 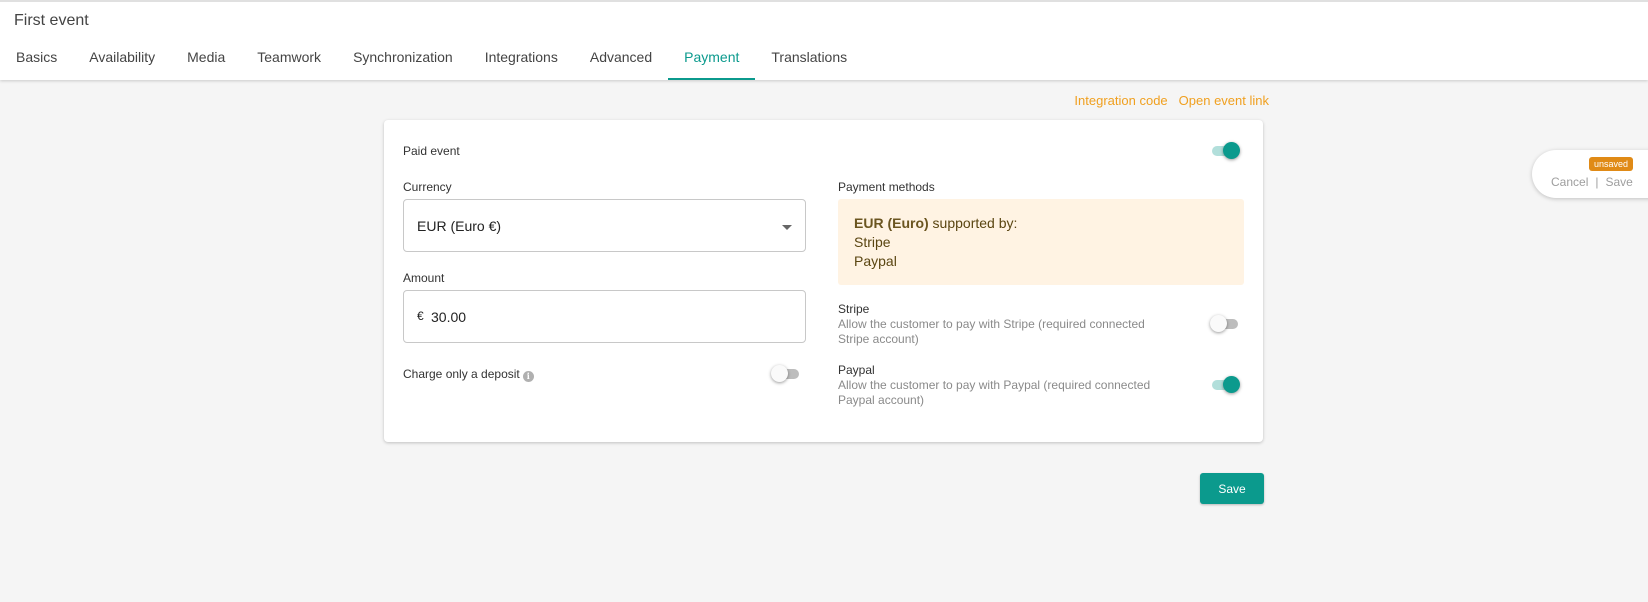 What do you see at coordinates (875, 261) in the screenshot?
I see `supported-method-paypal: Paypal` at bounding box center [875, 261].